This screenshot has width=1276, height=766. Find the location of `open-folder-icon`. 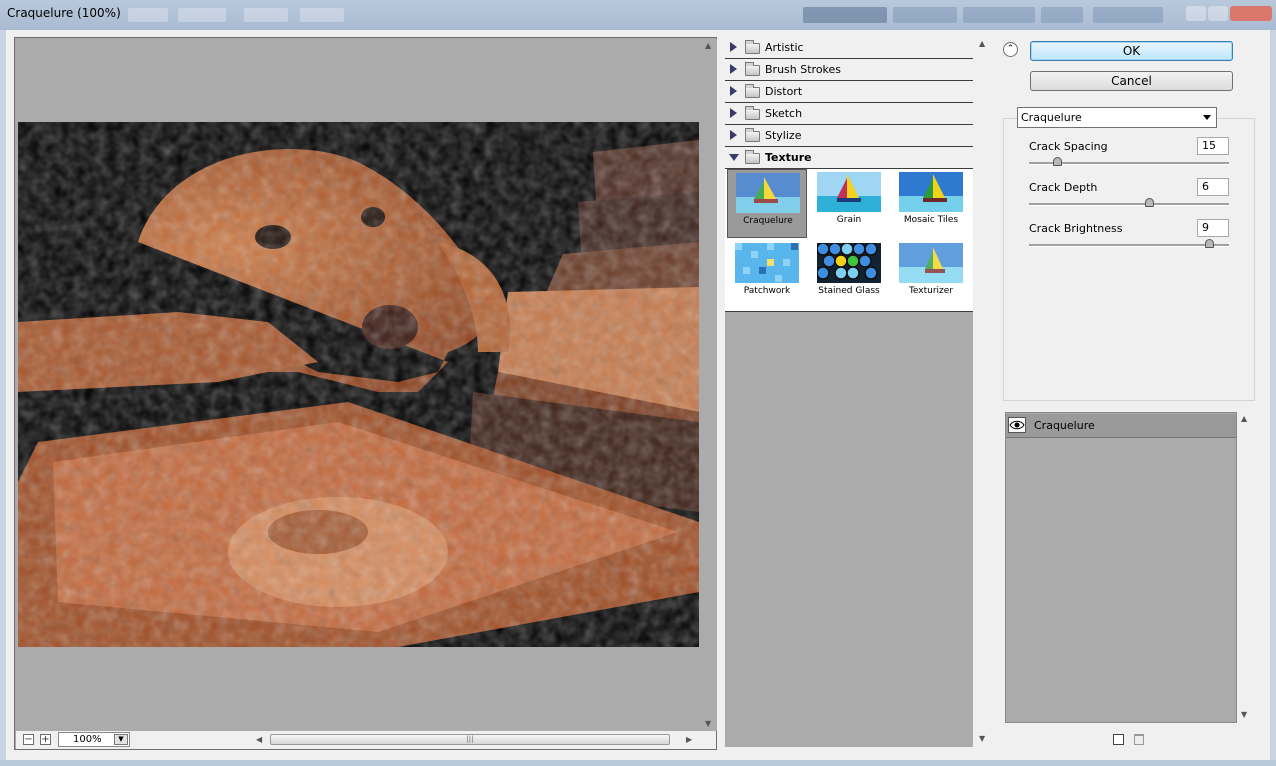

open-folder-icon is located at coordinates (752, 157).